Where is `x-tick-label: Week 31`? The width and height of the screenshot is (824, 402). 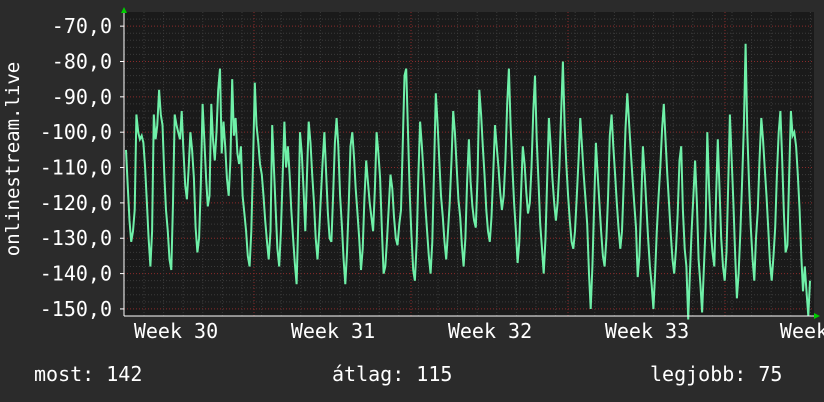 x-tick-label: Week 31 is located at coordinates (333, 331).